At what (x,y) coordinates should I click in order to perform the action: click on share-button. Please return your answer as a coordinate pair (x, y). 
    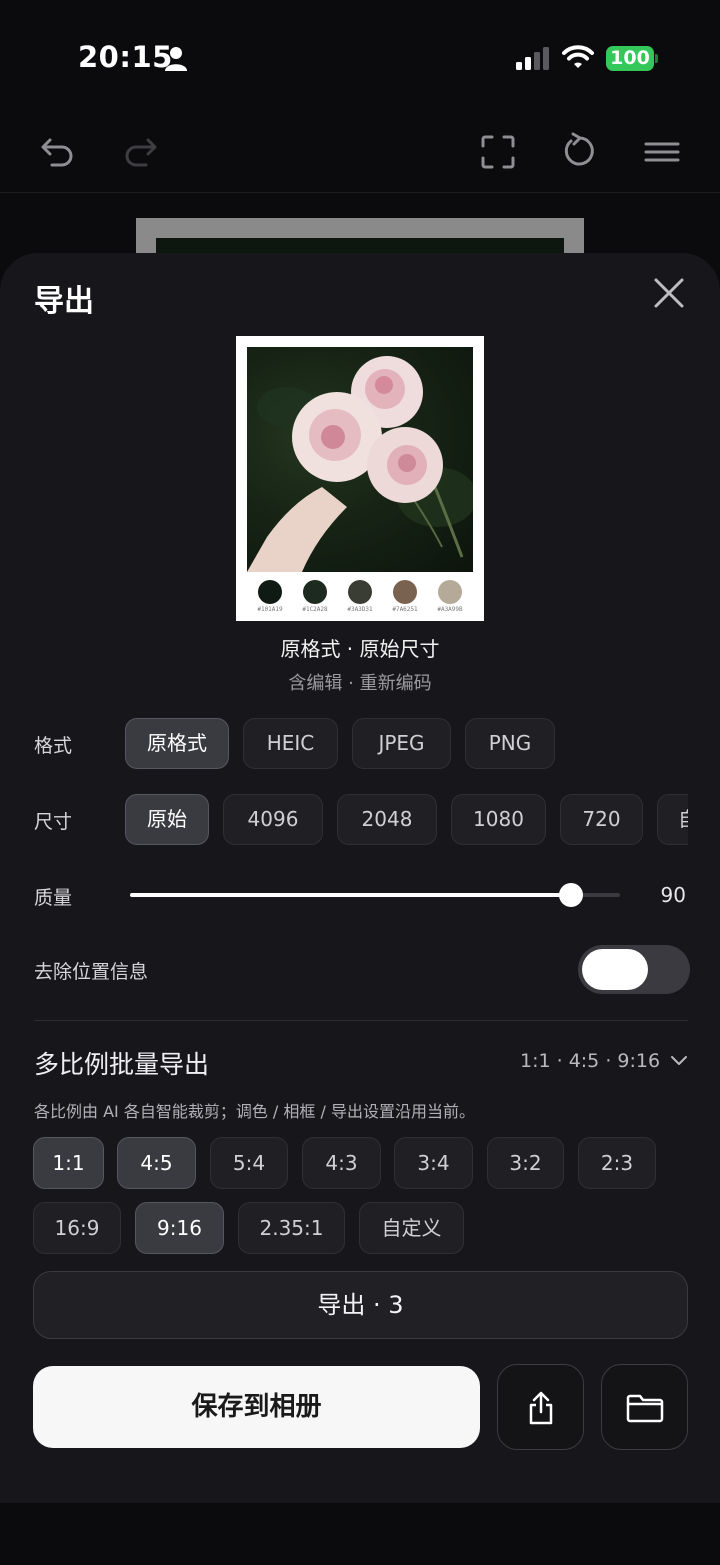
    Looking at the image, I should click on (540, 1407).